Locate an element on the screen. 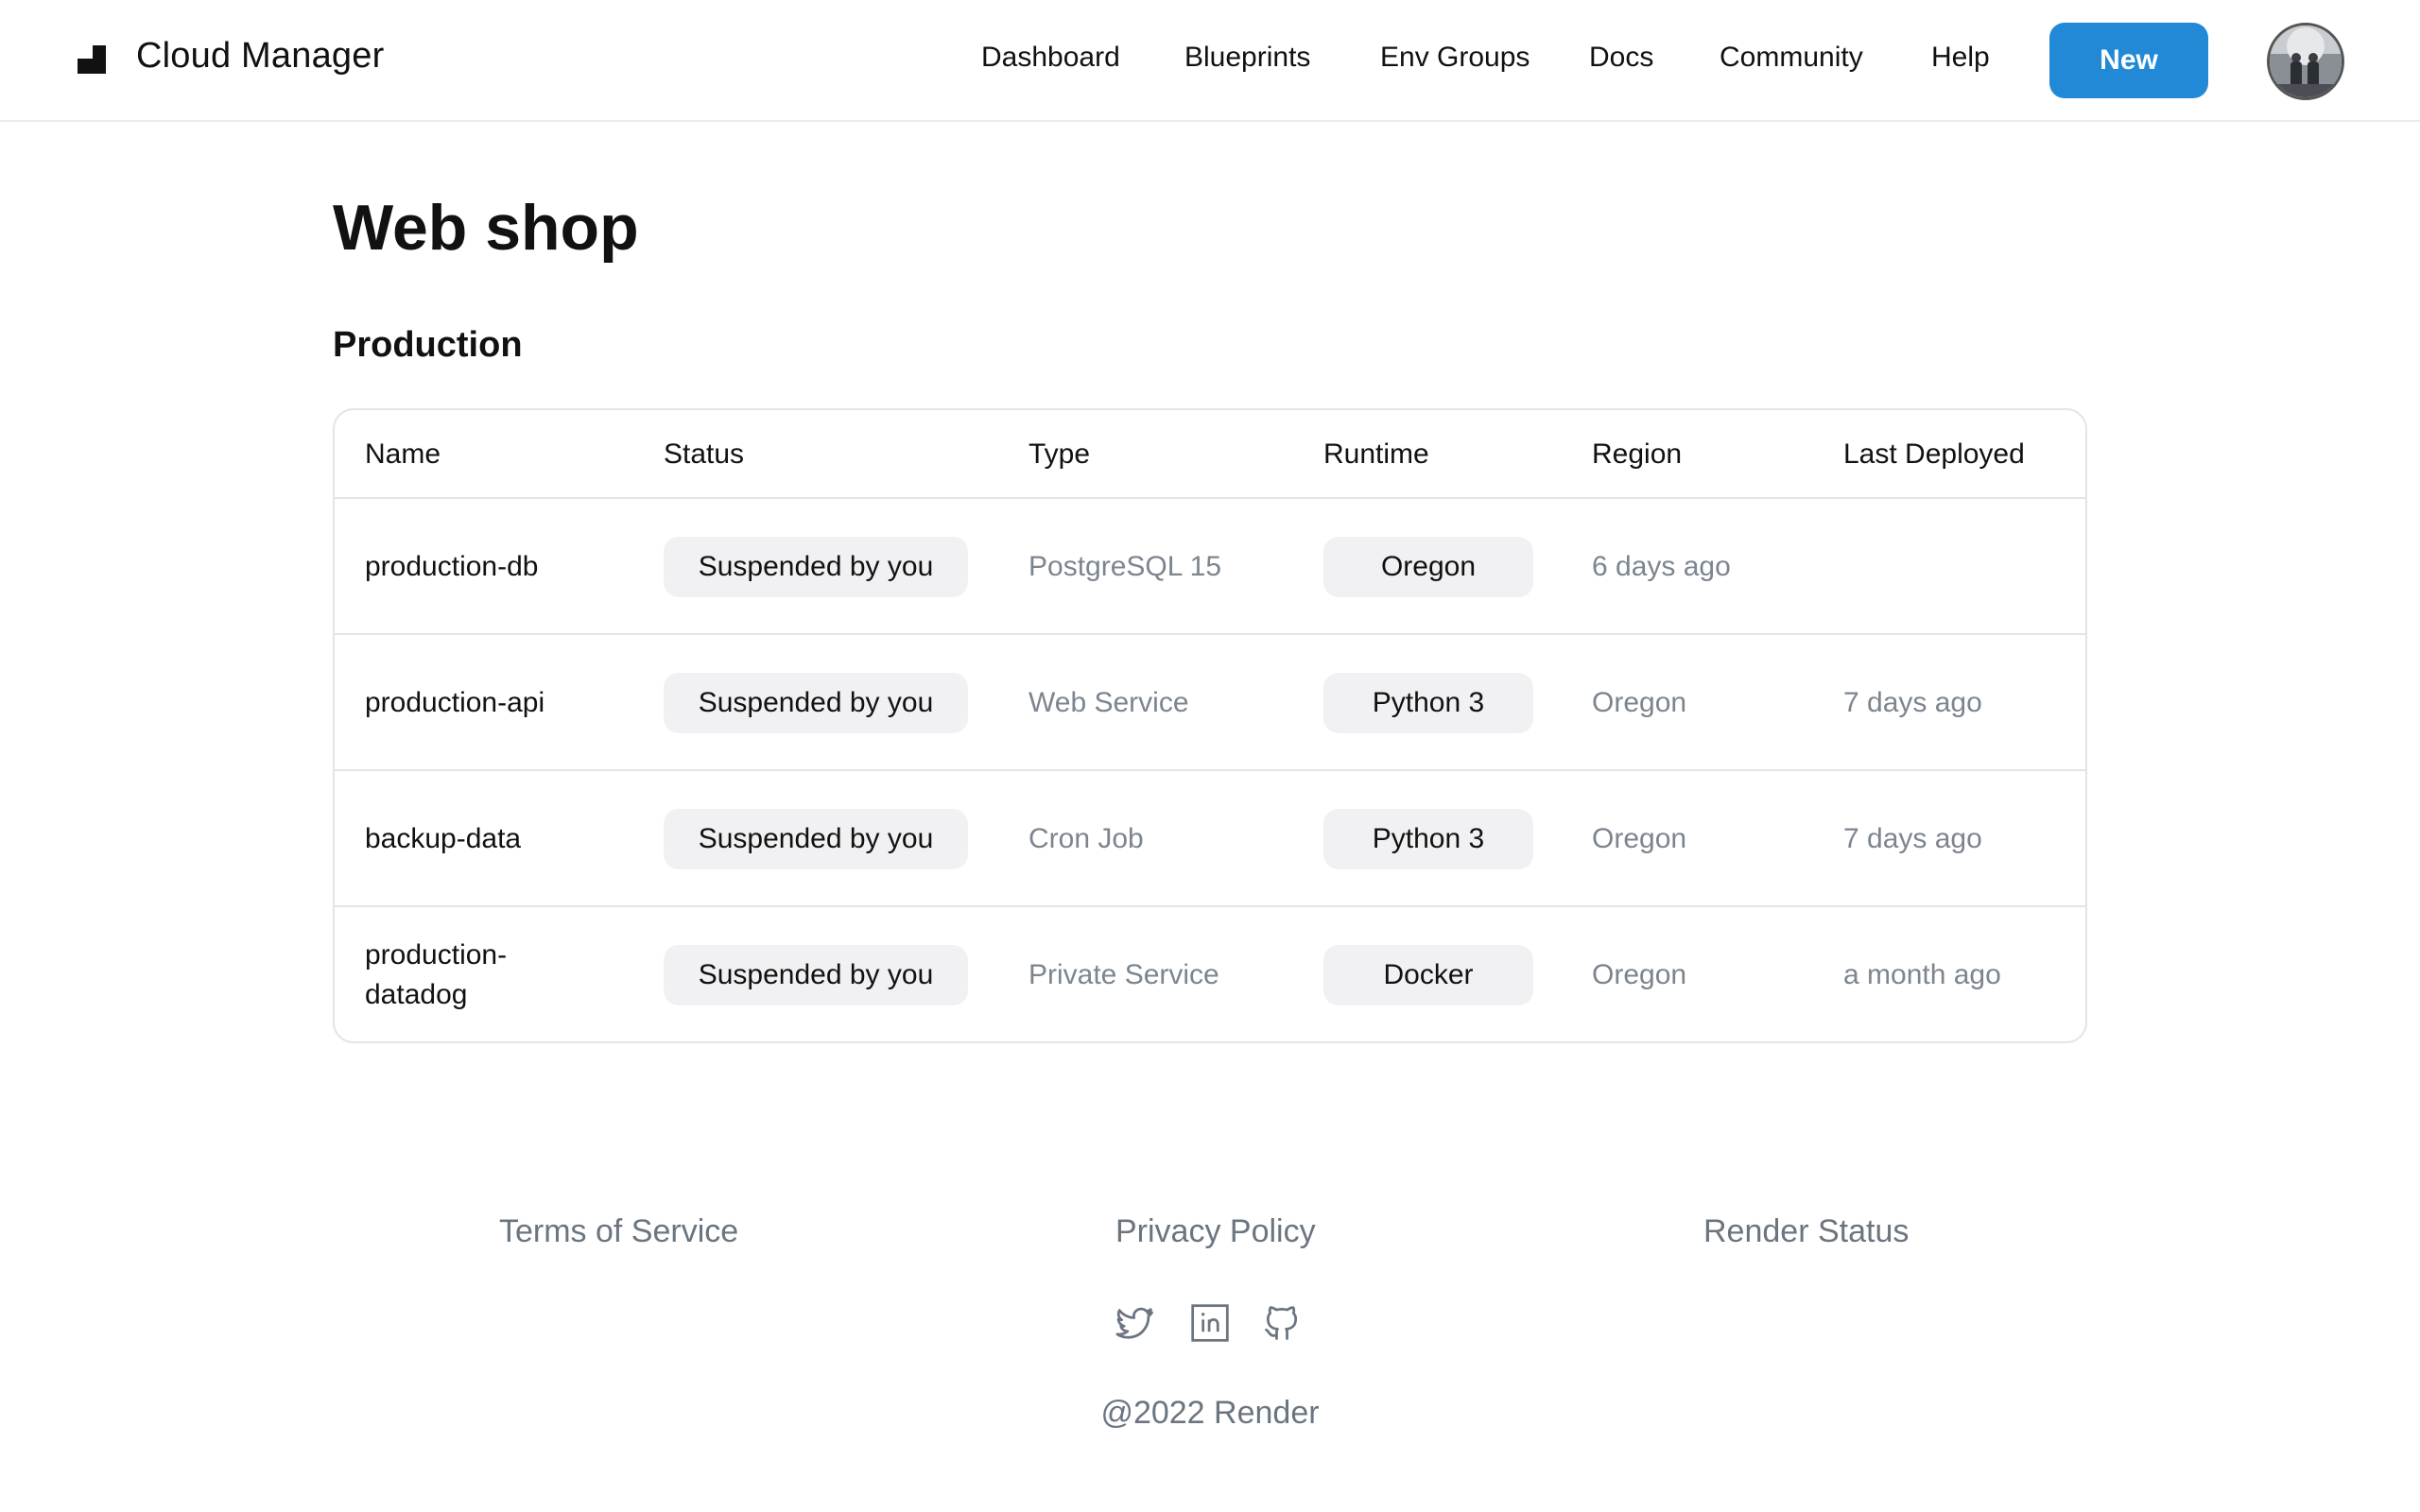  nav-item-docs: Docs is located at coordinates (1621, 58).